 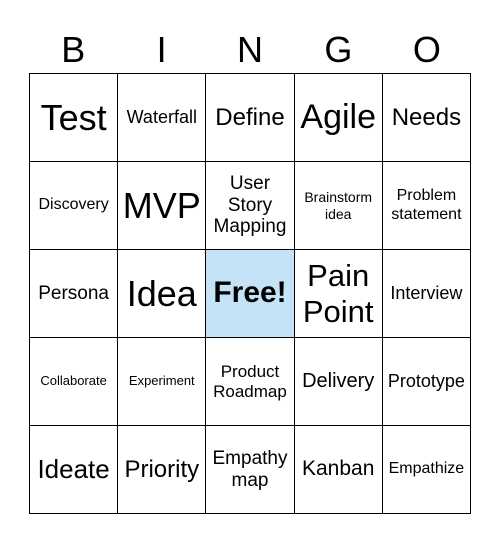 I want to click on bingo-cell: Waterfall, so click(x=162, y=118).